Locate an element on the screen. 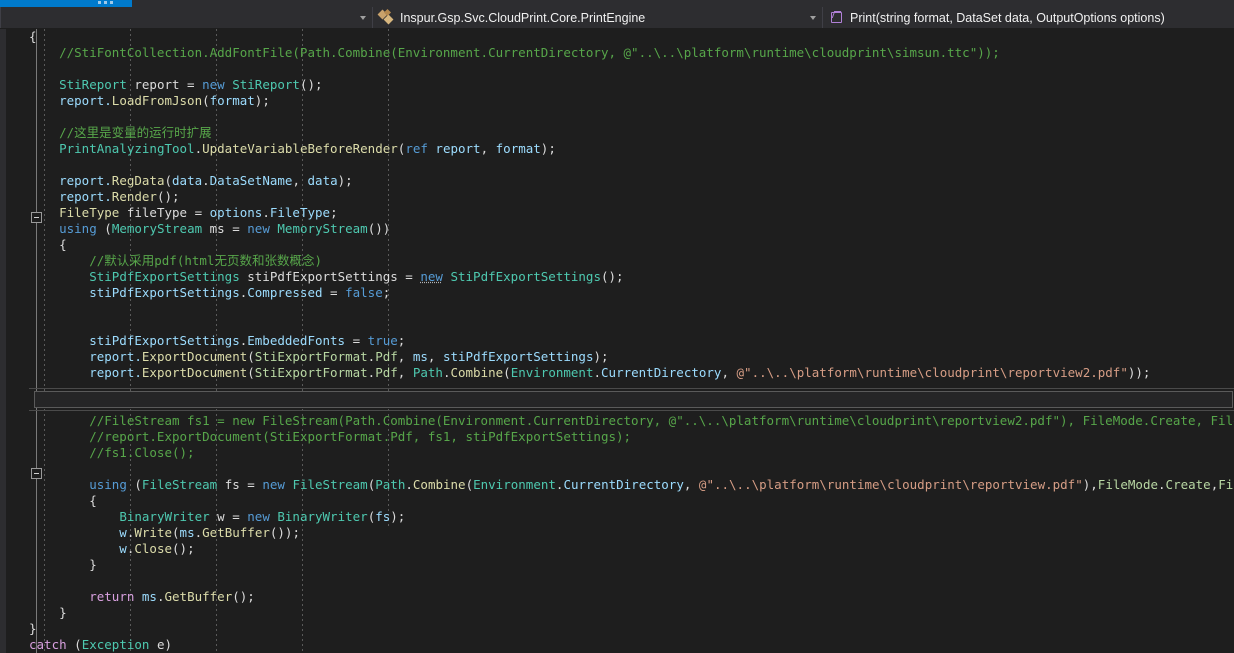 This screenshot has height=653, width=1234. code-token: Combine is located at coordinates (477, 372).